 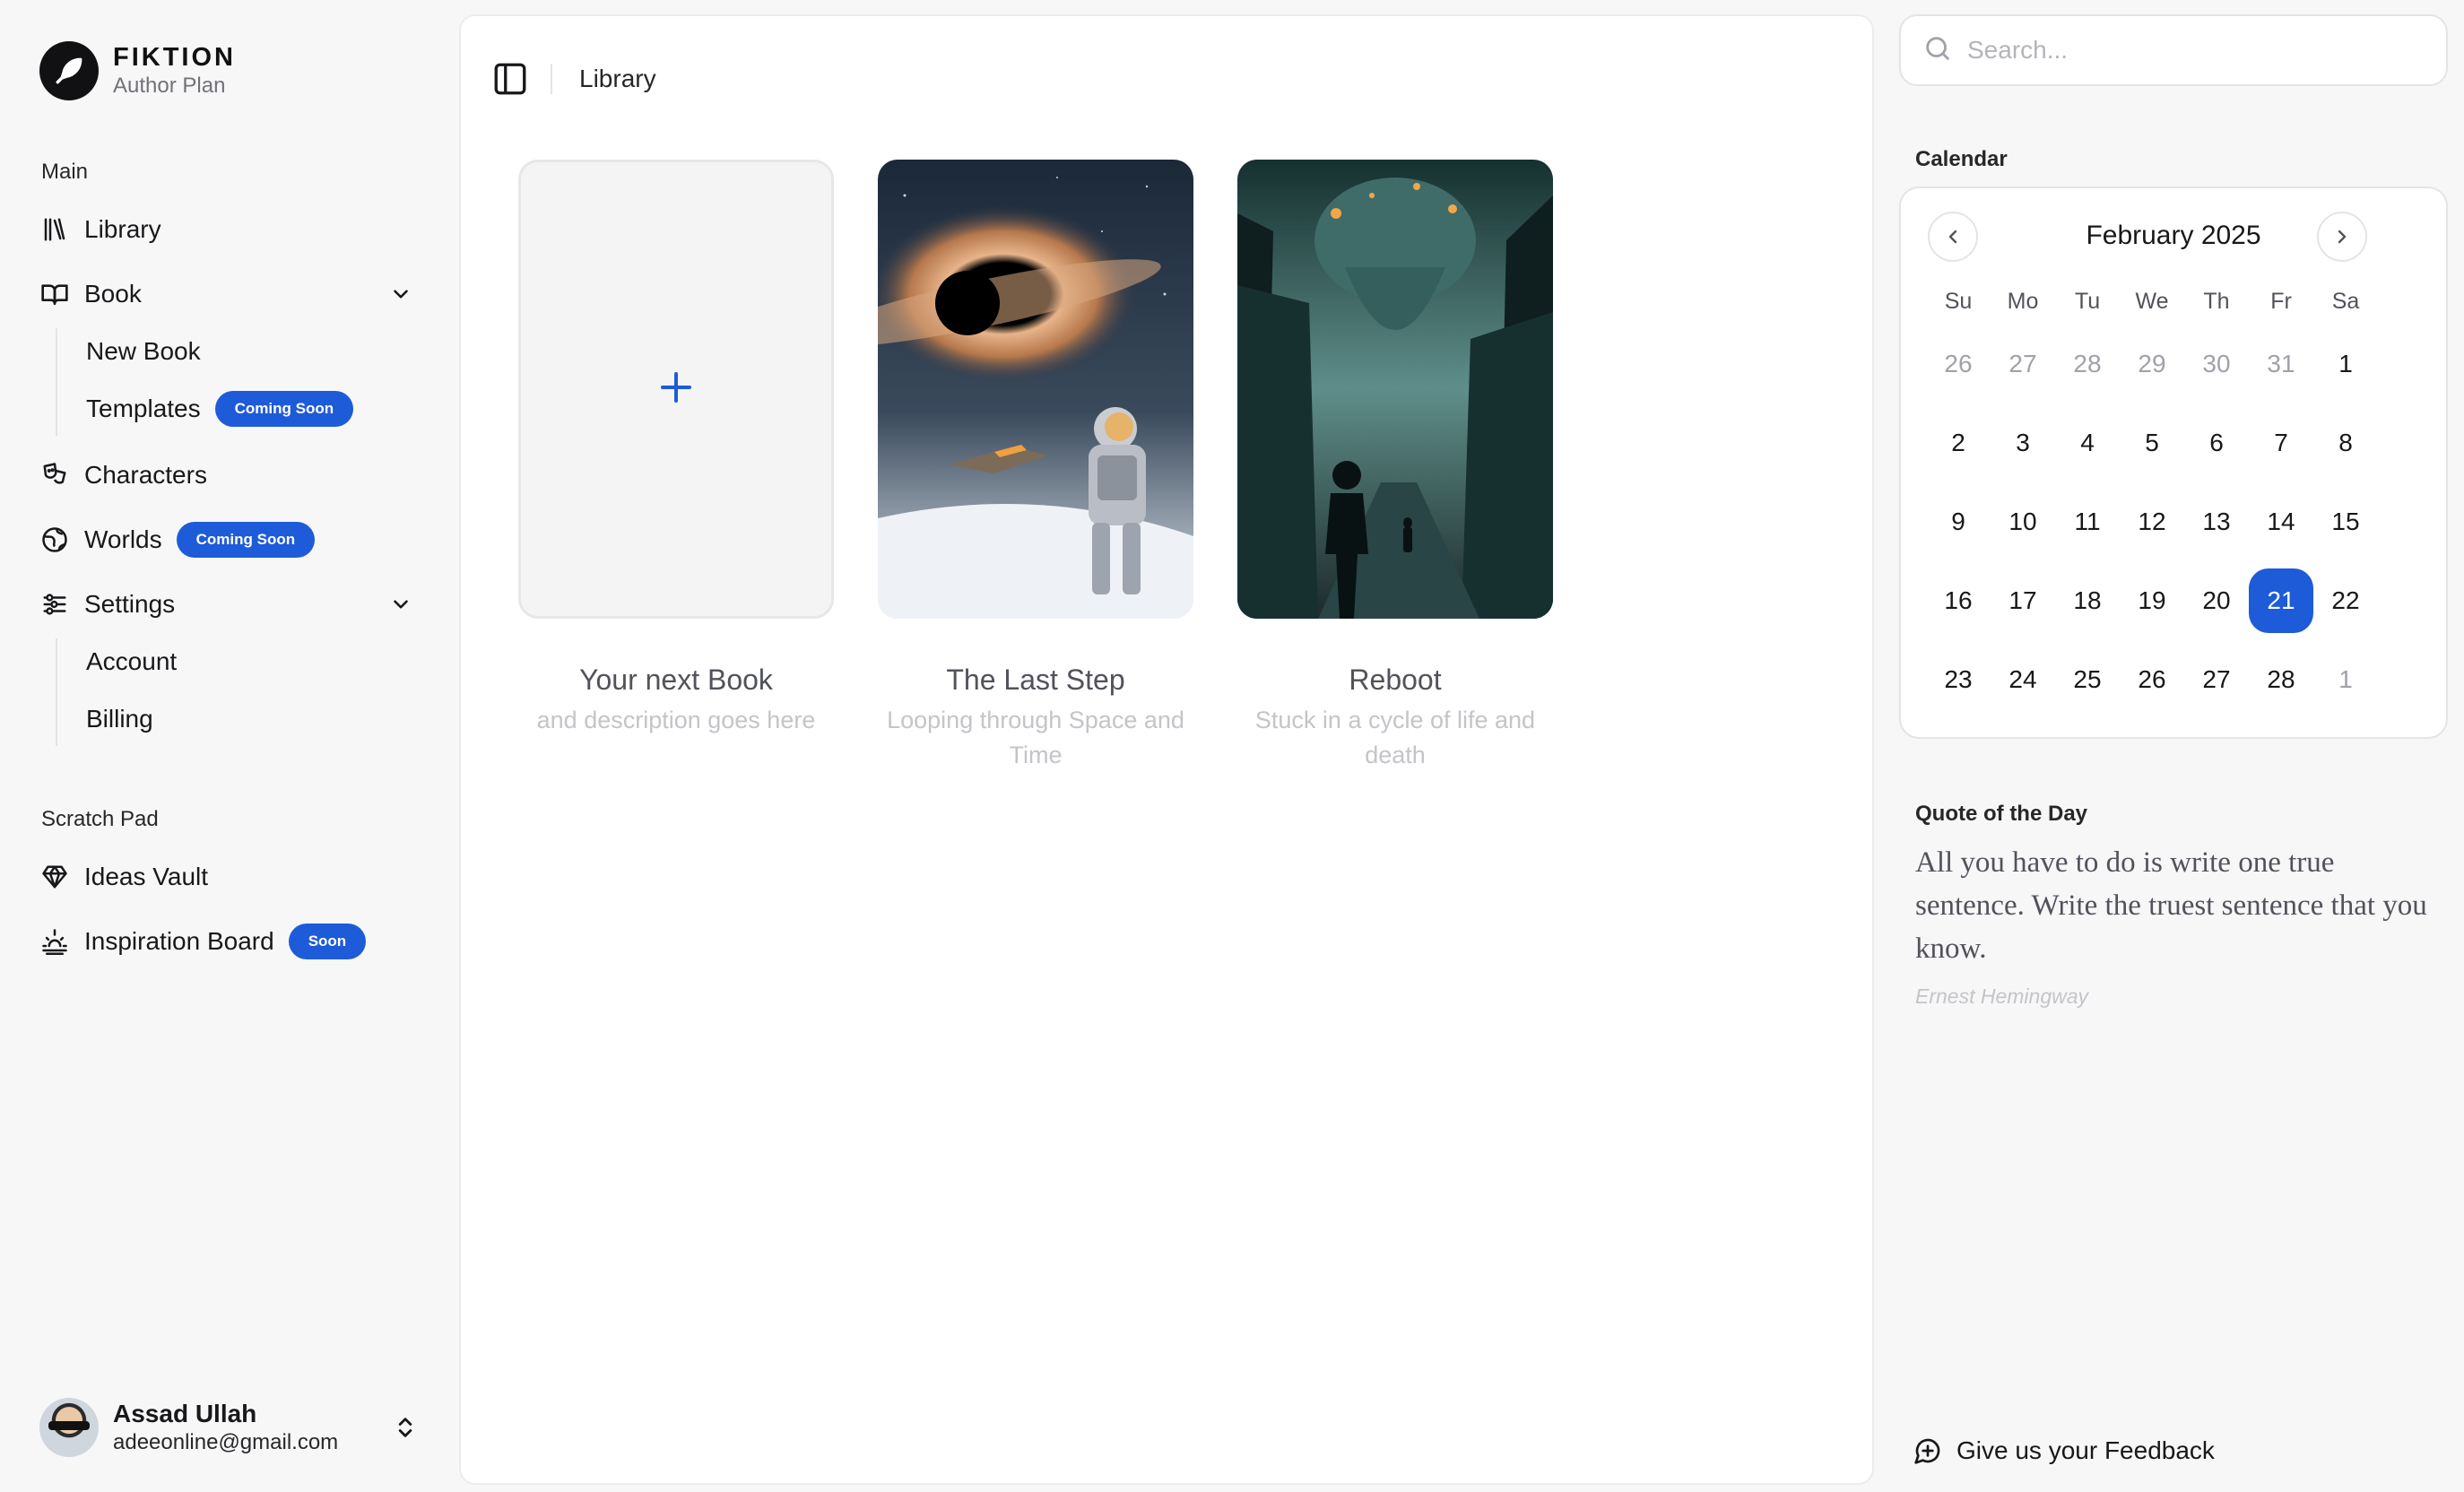 What do you see at coordinates (2345, 600) in the screenshot?
I see `calendar-day: 22` at bounding box center [2345, 600].